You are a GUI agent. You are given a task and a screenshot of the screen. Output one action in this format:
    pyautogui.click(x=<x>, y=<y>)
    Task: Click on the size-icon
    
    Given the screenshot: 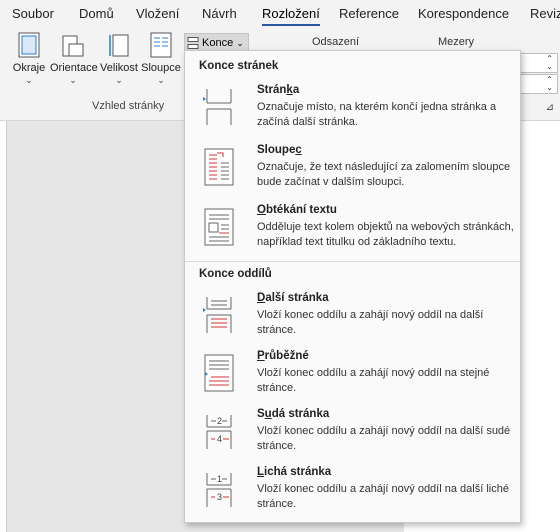 What is the action you would take?
    pyautogui.click(x=119, y=45)
    